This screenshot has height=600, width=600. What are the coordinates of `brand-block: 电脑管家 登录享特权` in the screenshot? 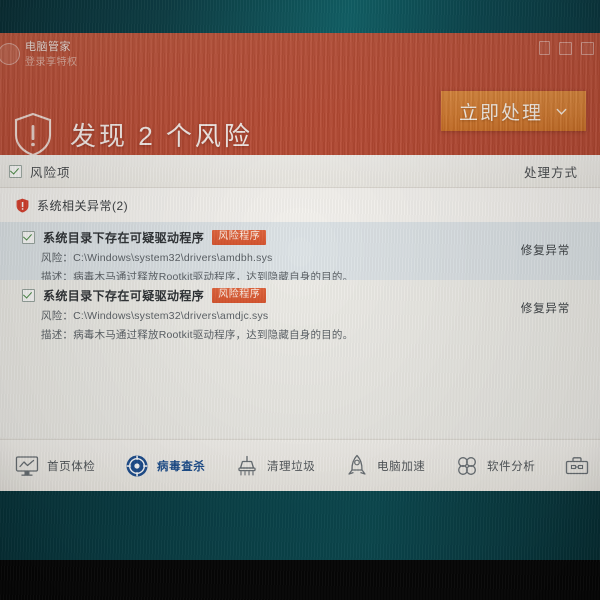 It's located at (39, 55).